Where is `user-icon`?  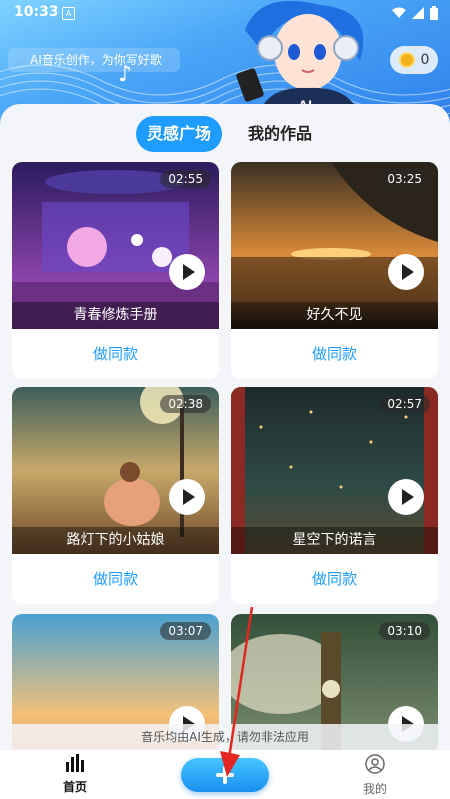
user-icon is located at coordinates (375, 764).